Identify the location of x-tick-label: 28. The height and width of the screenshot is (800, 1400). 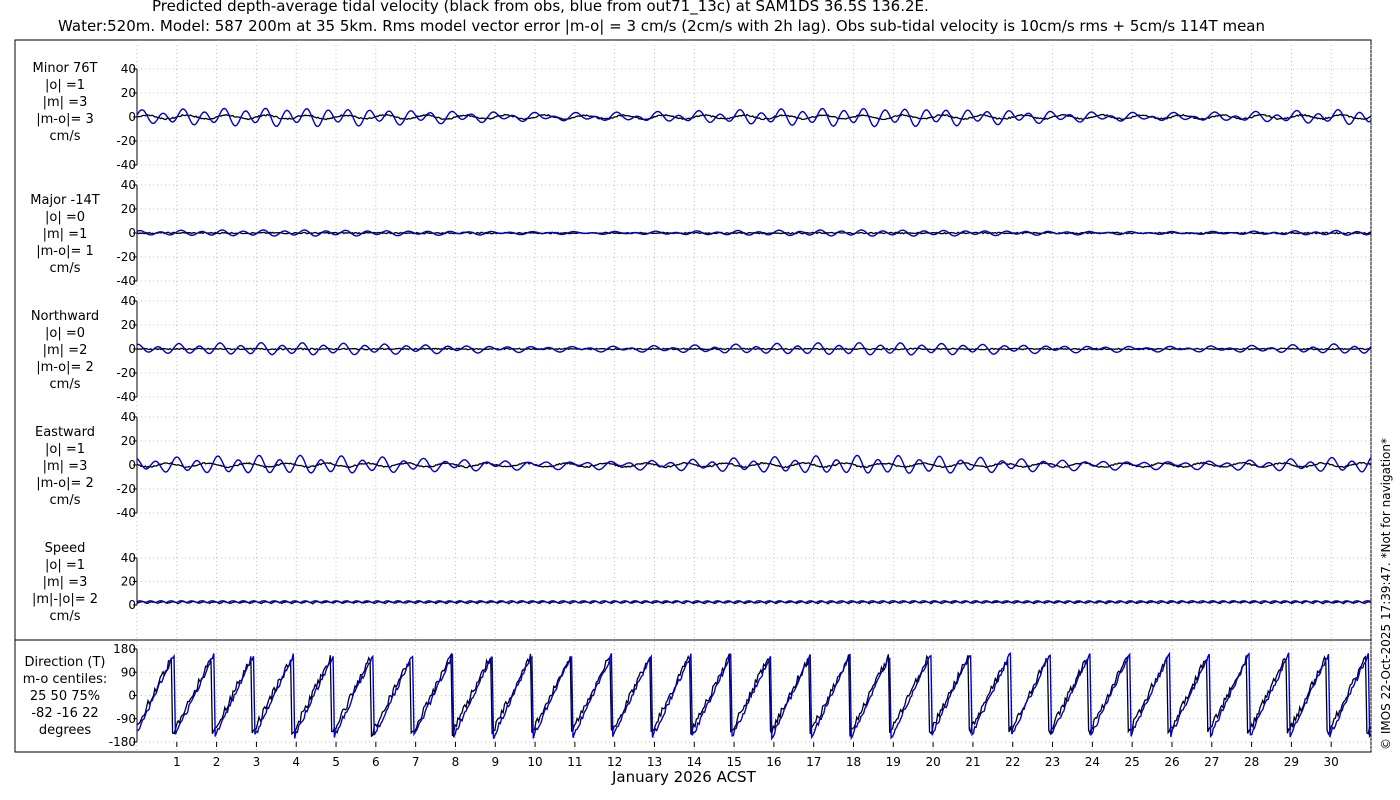
(1251, 762).